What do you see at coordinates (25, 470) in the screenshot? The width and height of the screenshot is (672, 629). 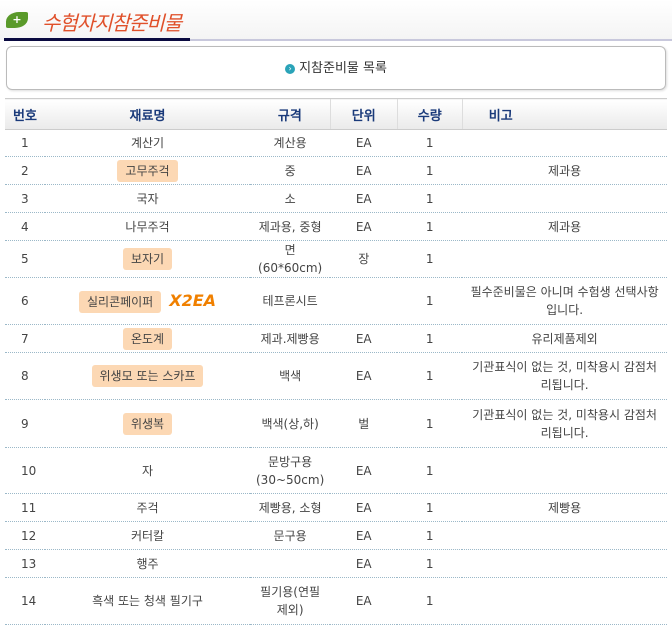 I see `row-number: 10` at bounding box center [25, 470].